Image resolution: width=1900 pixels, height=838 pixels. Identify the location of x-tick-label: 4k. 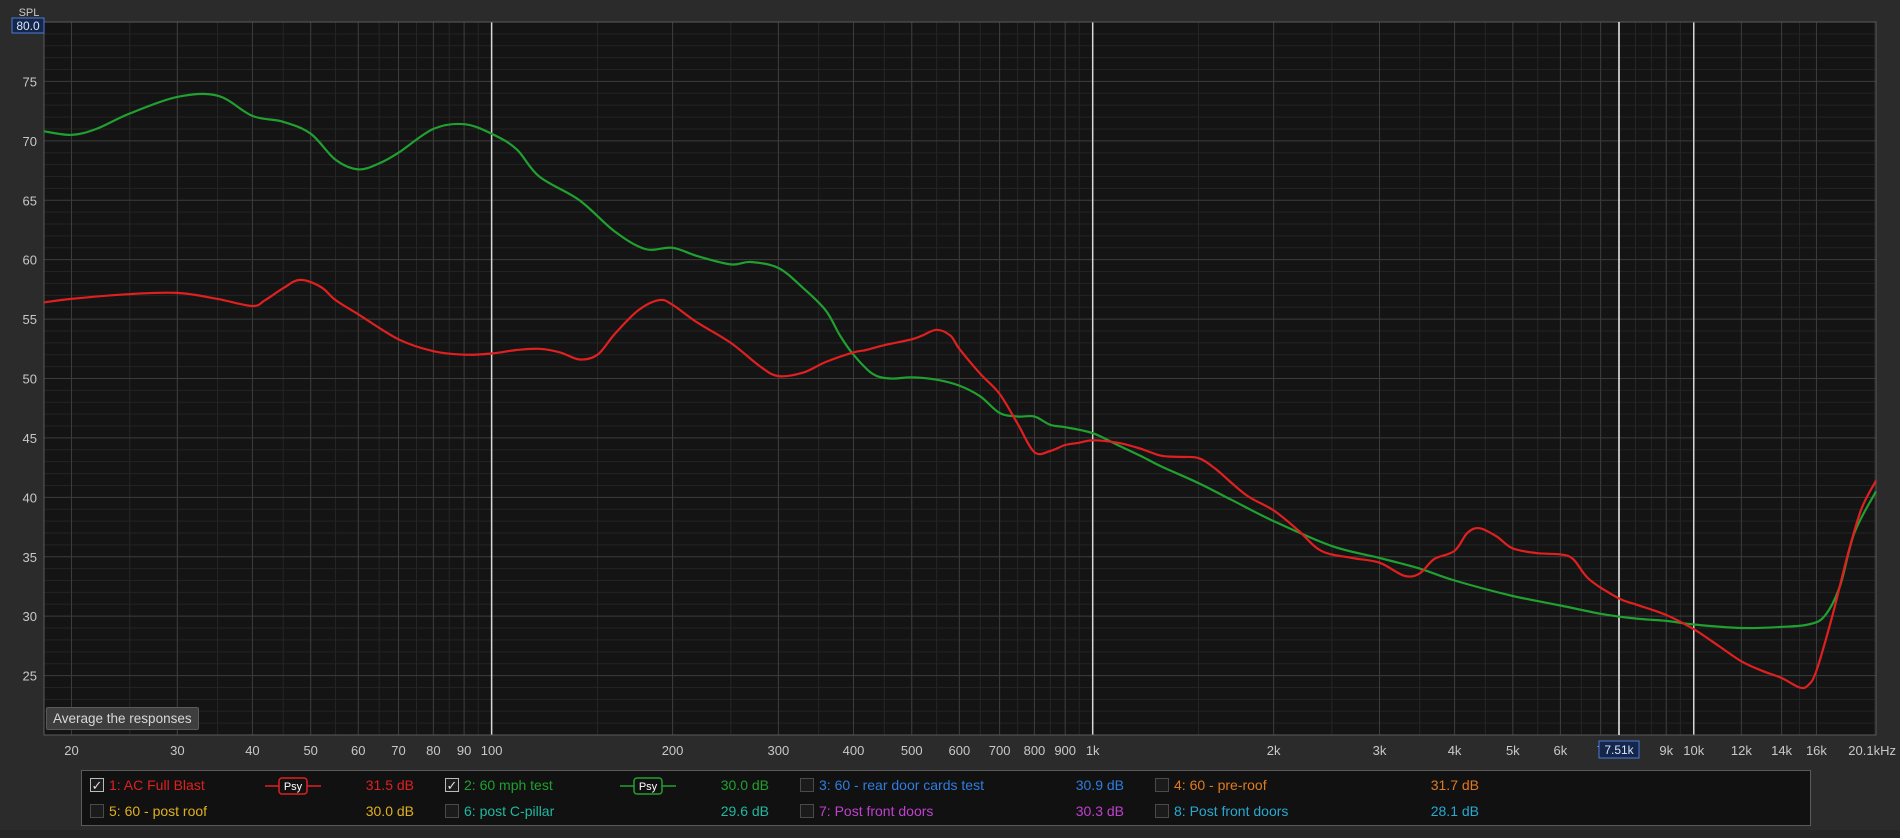
(1455, 750).